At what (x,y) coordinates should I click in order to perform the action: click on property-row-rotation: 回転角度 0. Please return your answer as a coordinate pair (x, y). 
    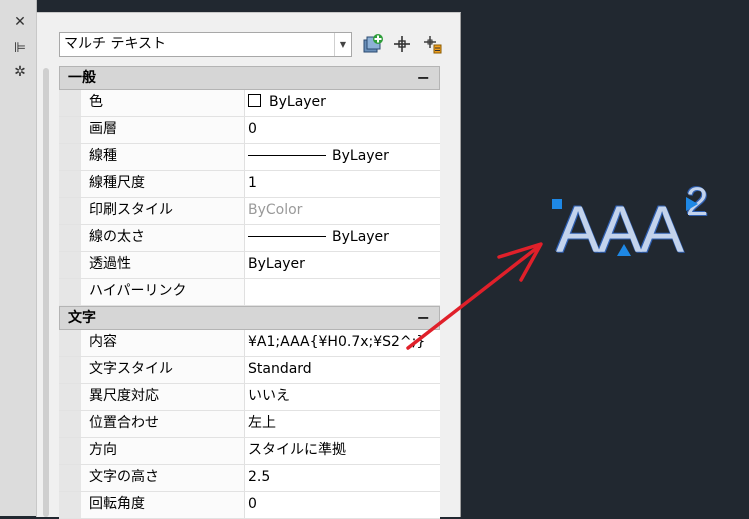
    Looking at the image, I should click on (249, 505).